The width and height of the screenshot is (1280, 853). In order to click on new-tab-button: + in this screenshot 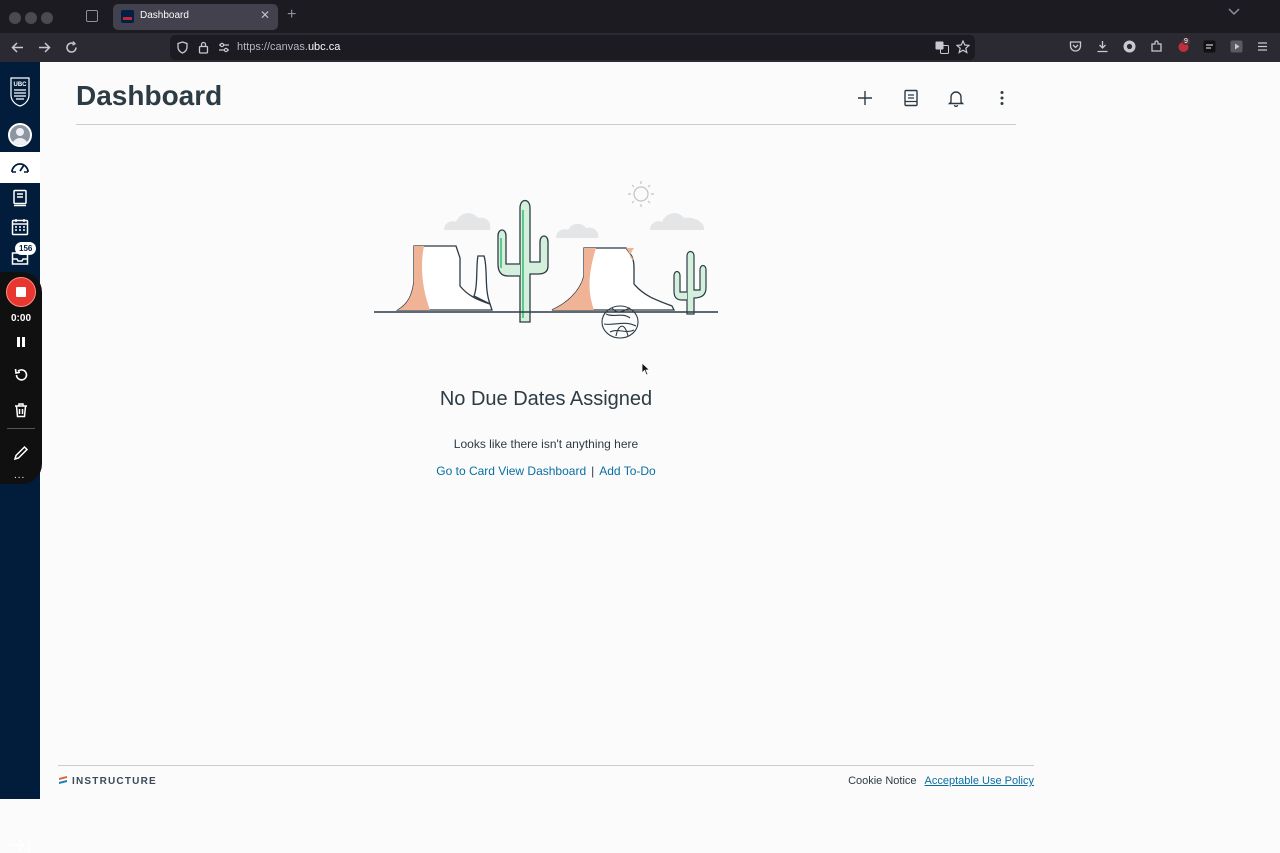, I will do `click(291, 15)`.